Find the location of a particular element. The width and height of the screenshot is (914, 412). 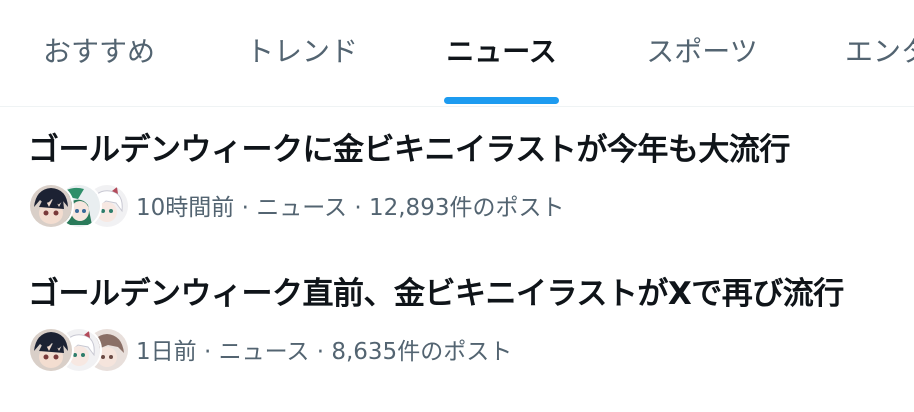

news-meta-text: 1日前 · ニュース · 8,635件のポスト is located at coordinates (324, 352).